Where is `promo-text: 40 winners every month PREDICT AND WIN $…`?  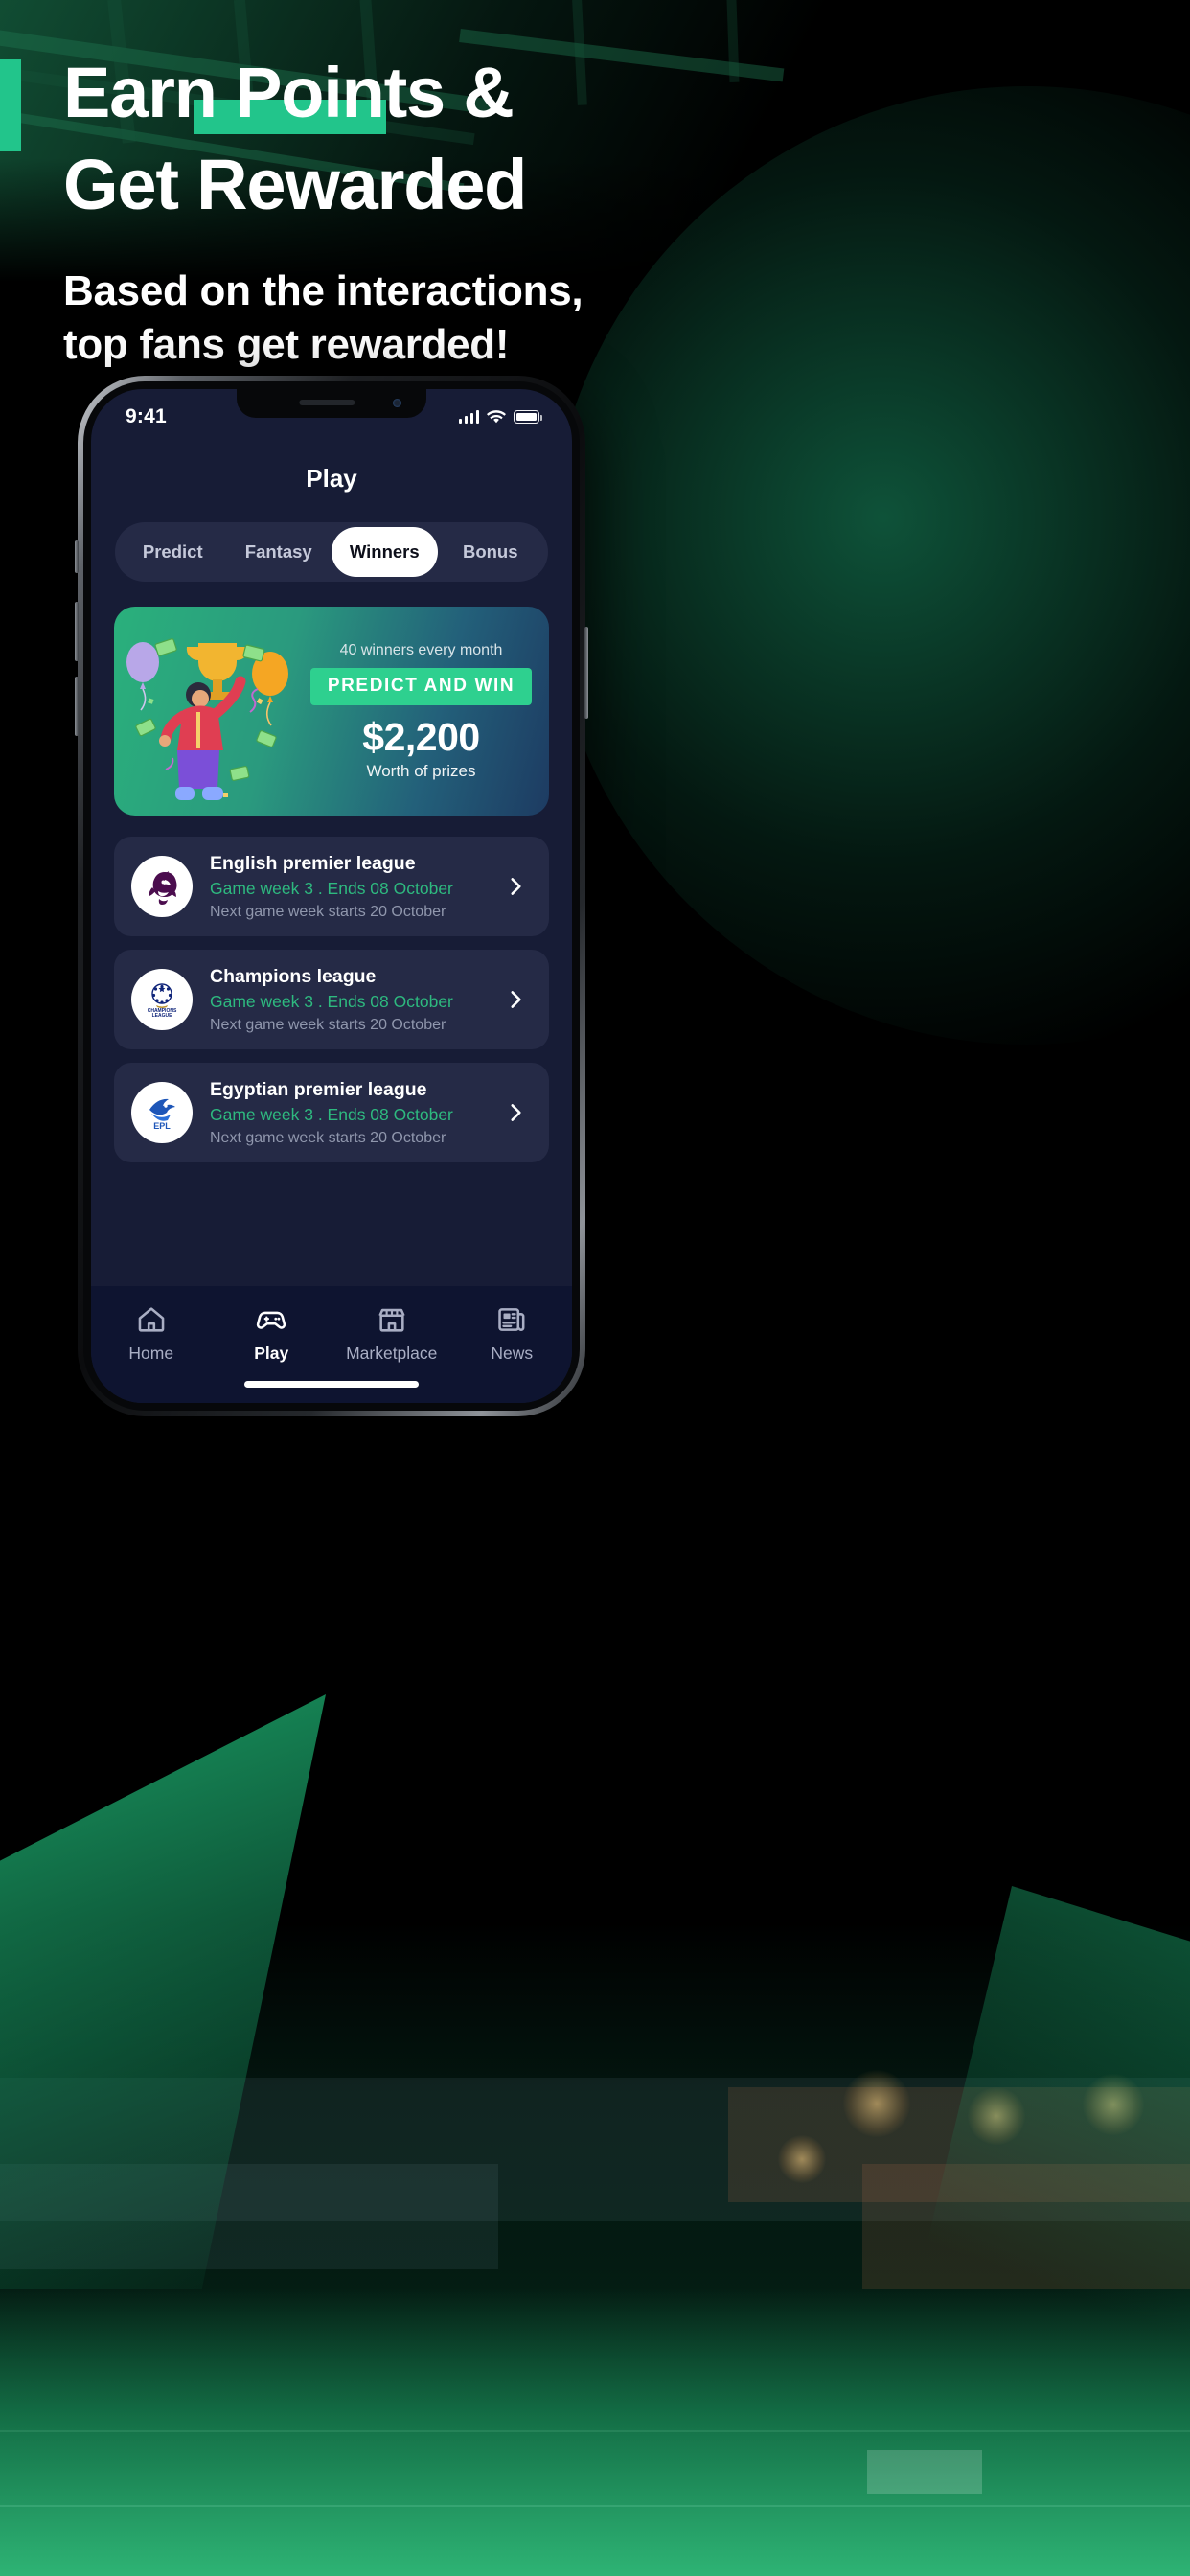 promo-text: 40 winners every month PREDICT AND WIN $… is located at coordinates (429, 711).